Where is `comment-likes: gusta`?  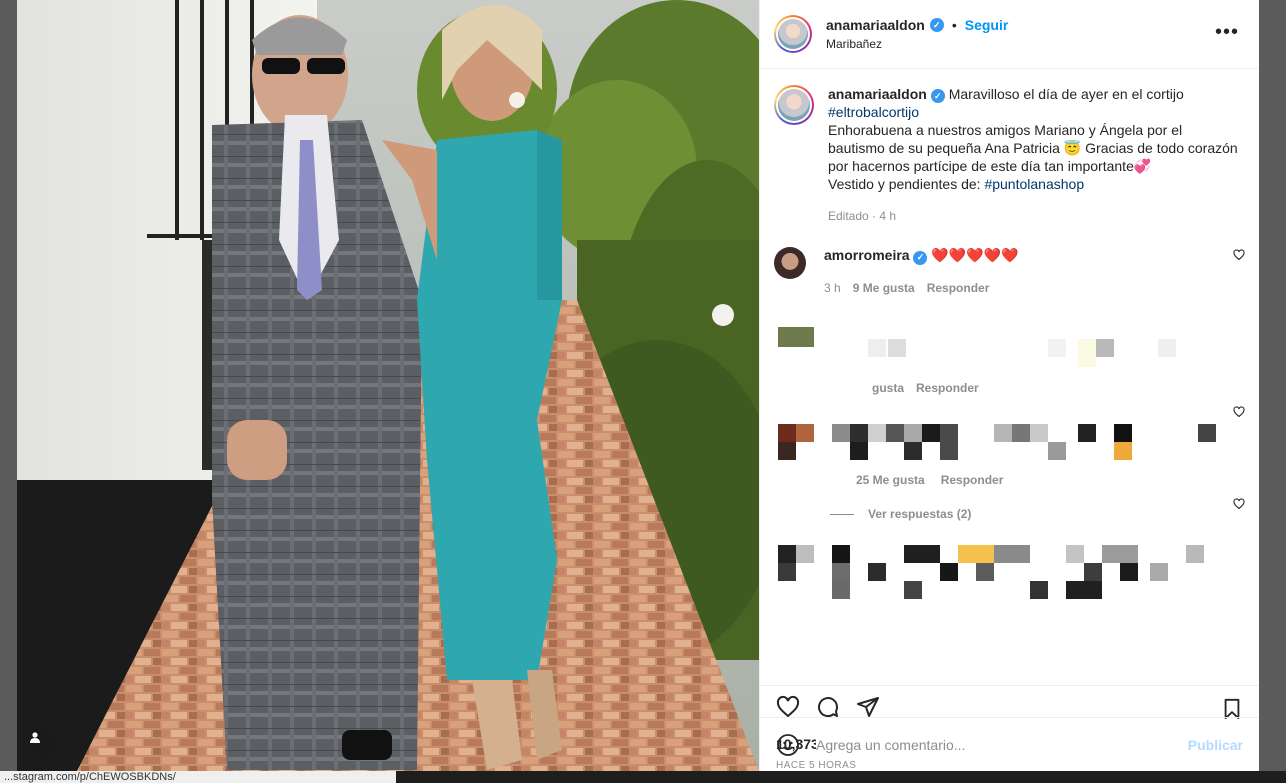
comment-likes: gusta is located at coordinates (888, 388).